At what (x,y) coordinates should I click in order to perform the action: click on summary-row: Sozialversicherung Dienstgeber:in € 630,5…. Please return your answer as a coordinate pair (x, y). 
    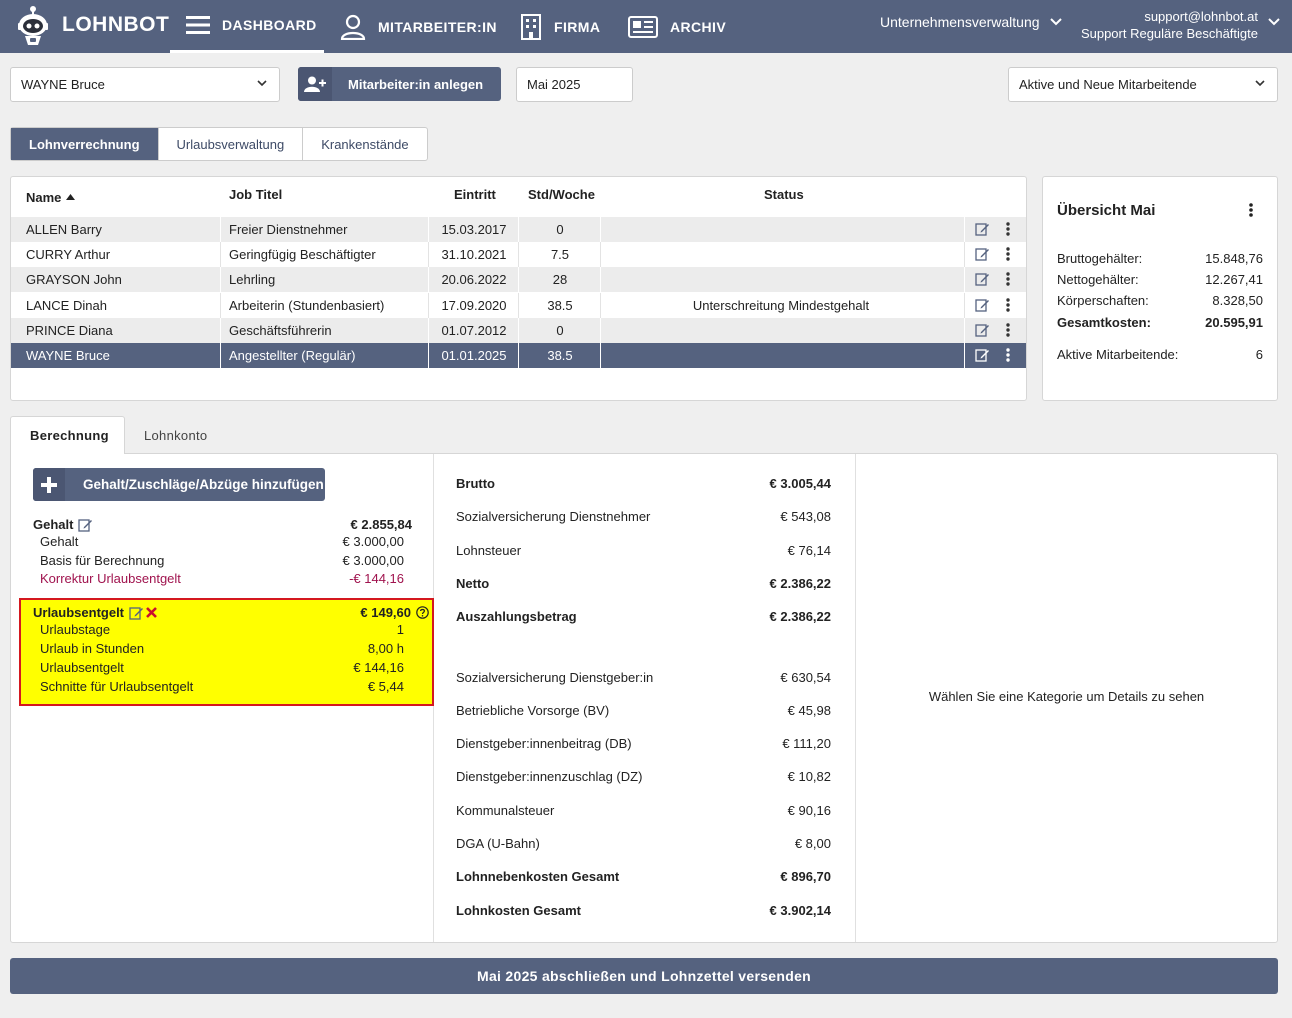
    Looking at the image, I should click on (643, 677).